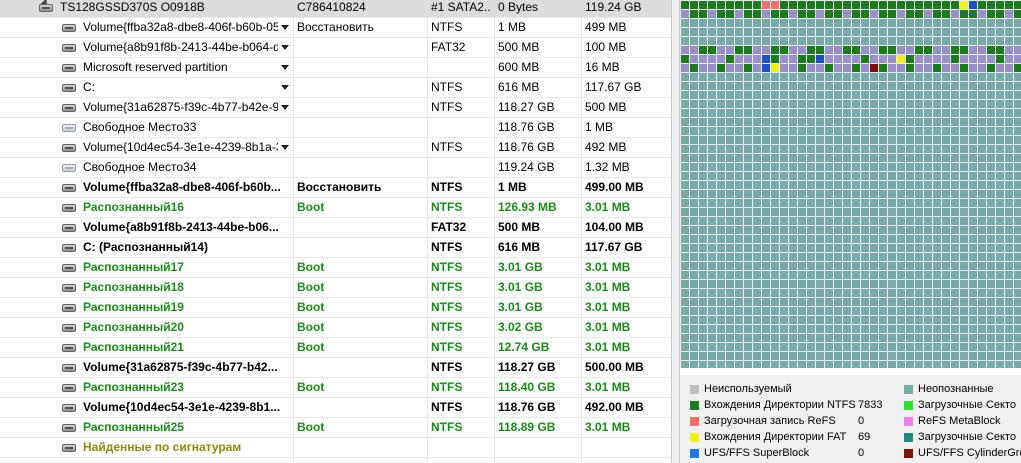 This screenshot has width=1021, height=463. Describe the element at coordinates (512, 27) in the screenshot. I see `row-col4: 1 MB` at that location.